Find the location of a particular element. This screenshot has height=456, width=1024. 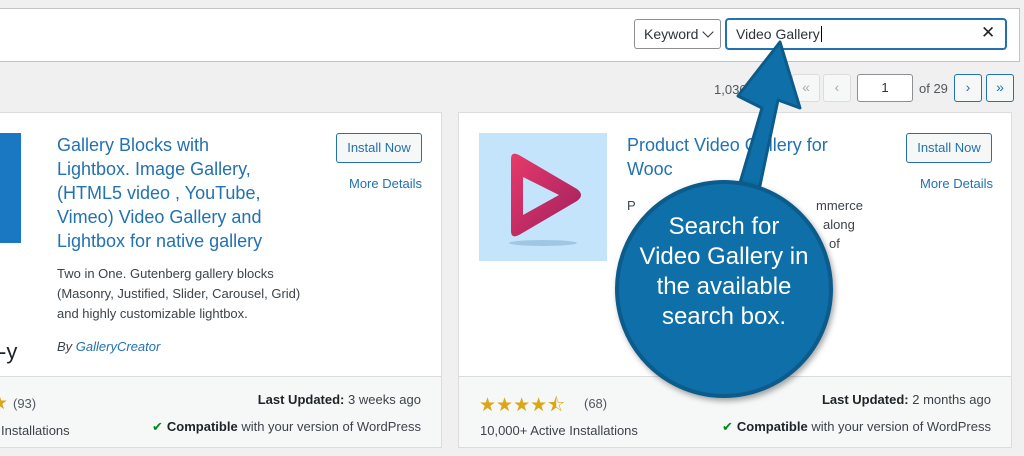

title-line: (HTML5 video , YouTube, is located at coordinates (159, 193).